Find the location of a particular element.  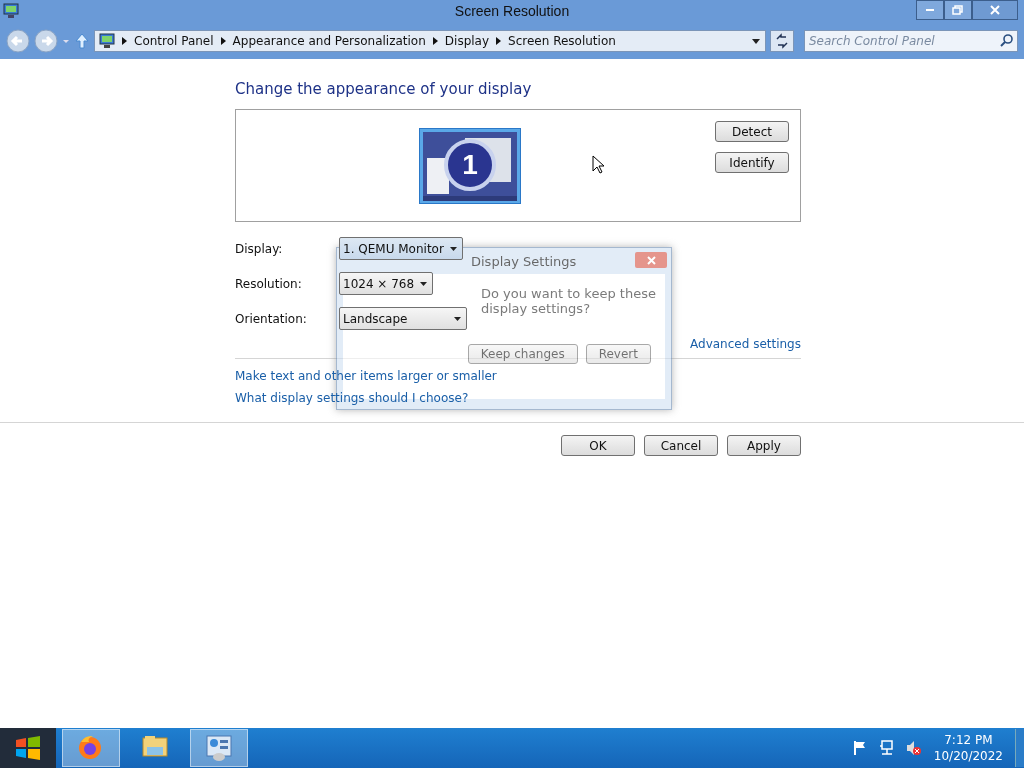

clock: 7:12 PM 10/20/2022 is located at coordinates (968, 748).